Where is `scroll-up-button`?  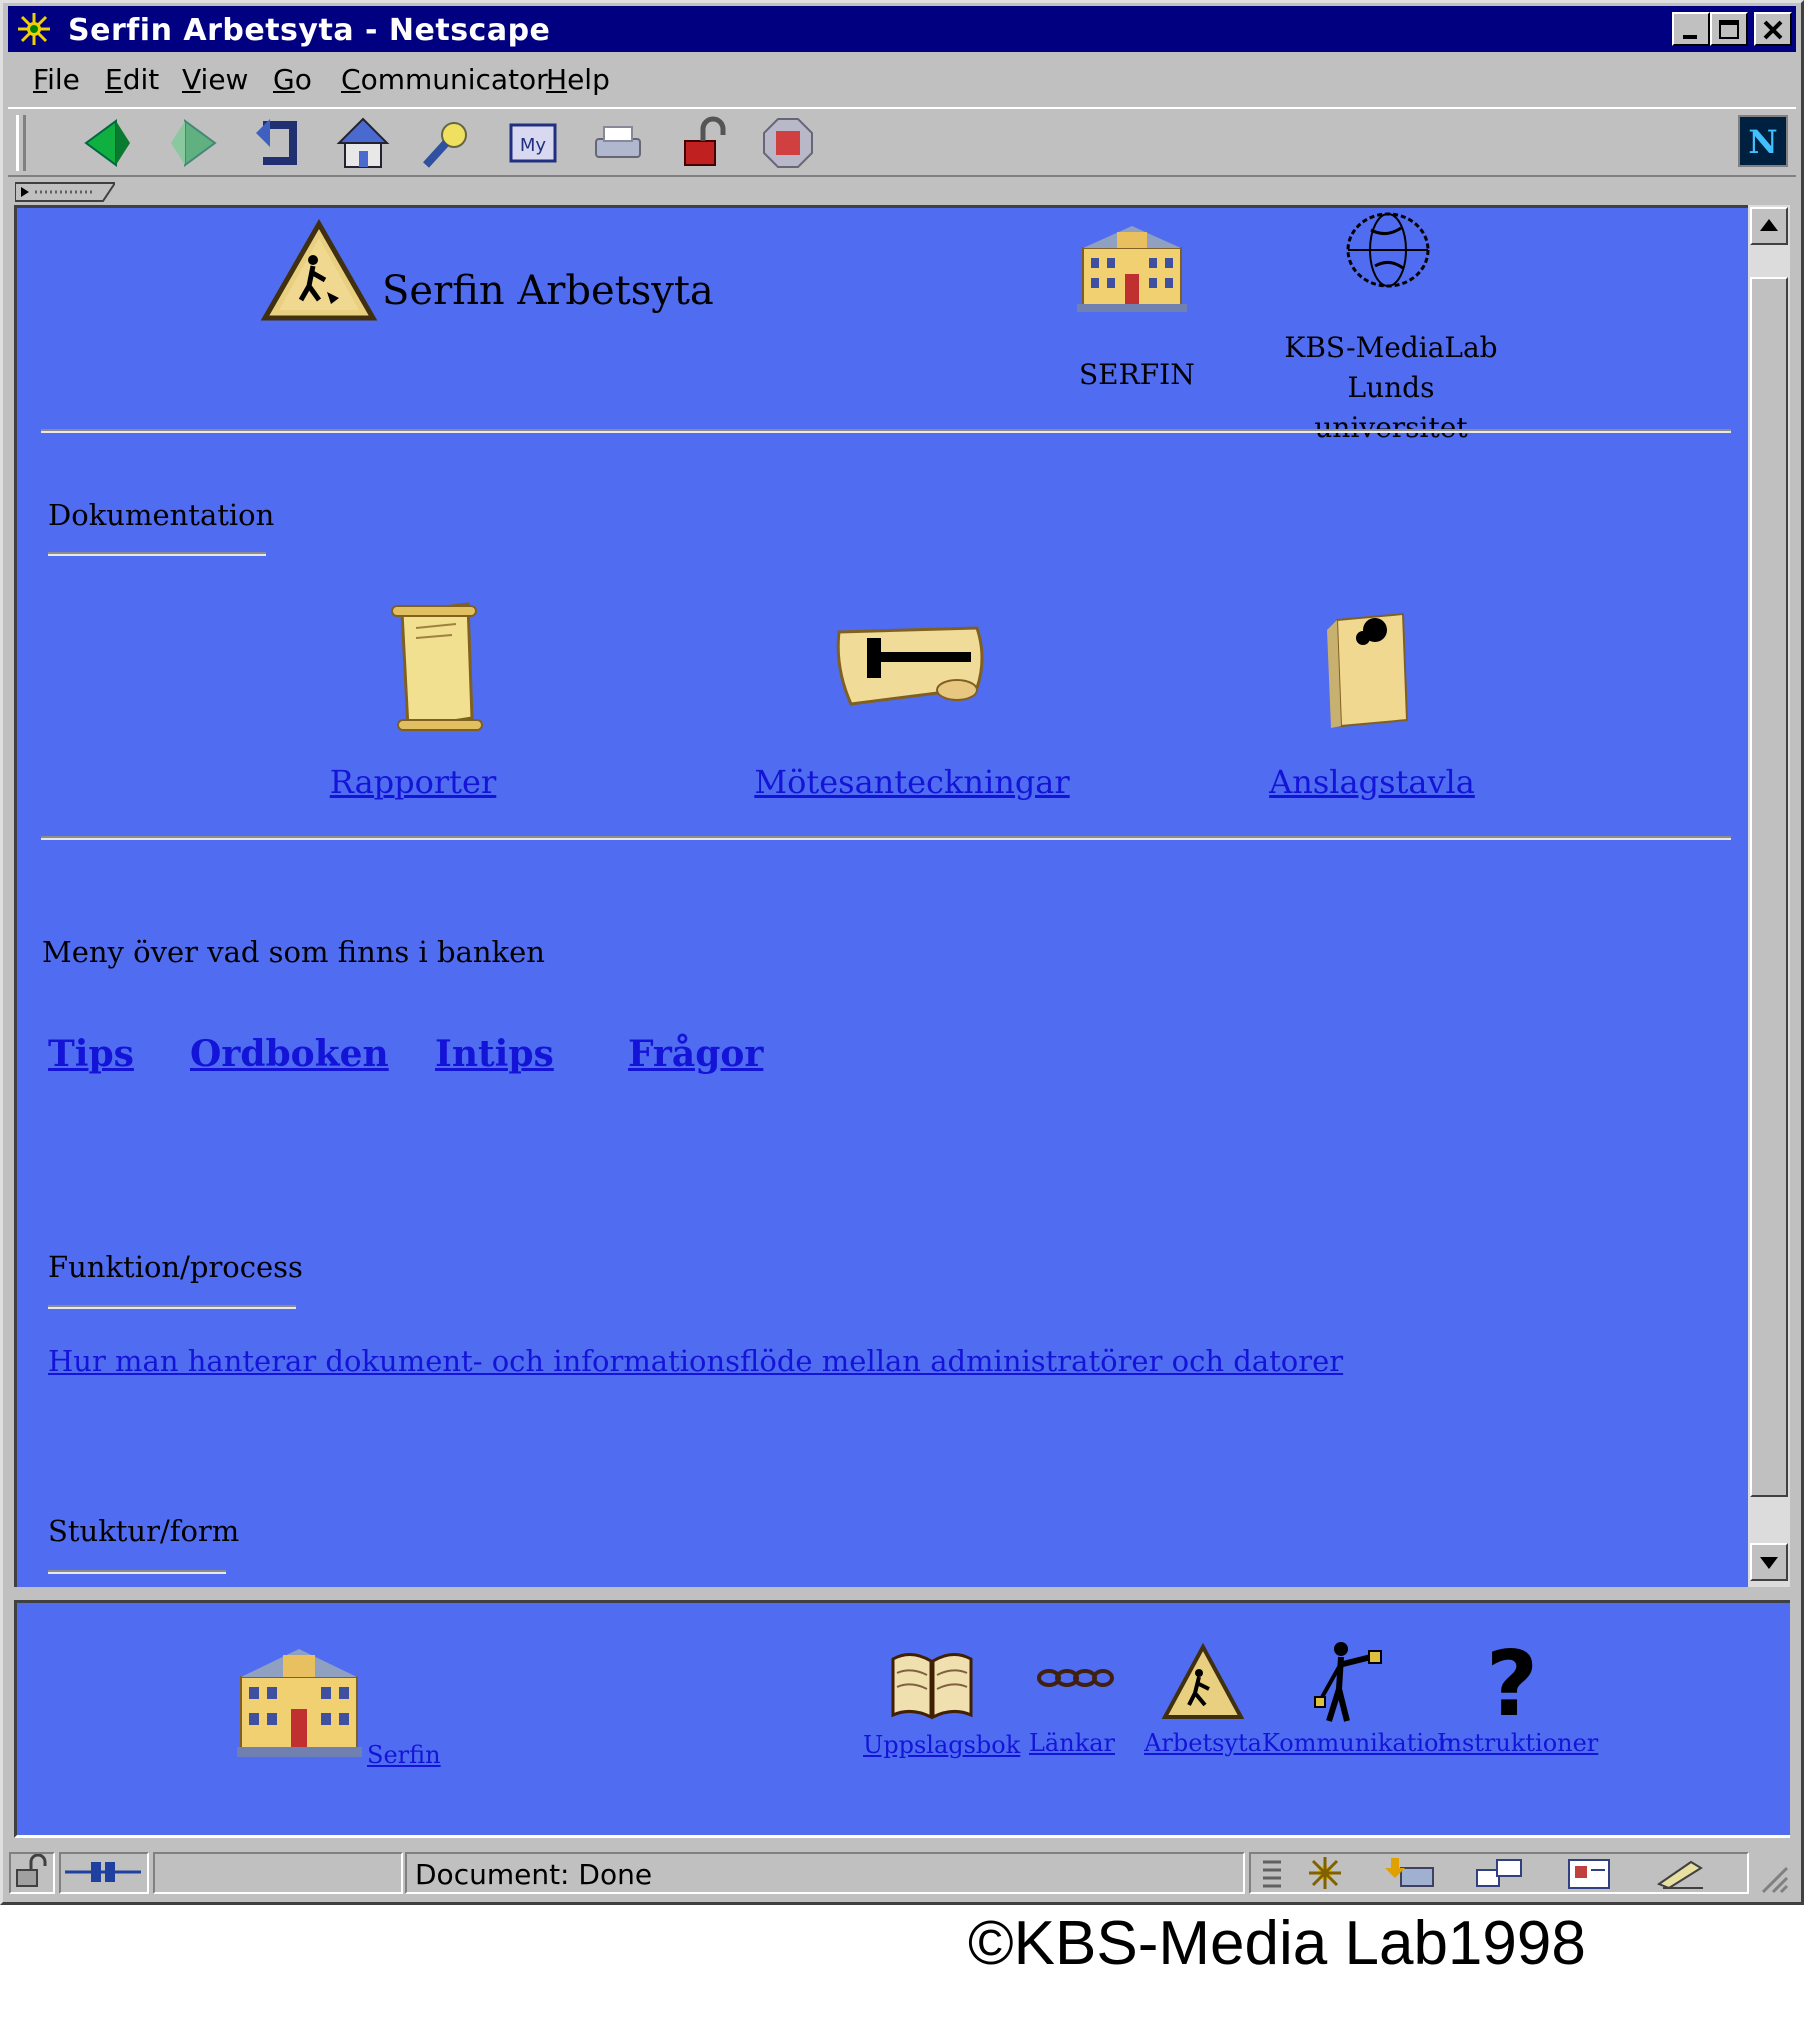 scroll-up-button is located at coordinates (1769, 226).